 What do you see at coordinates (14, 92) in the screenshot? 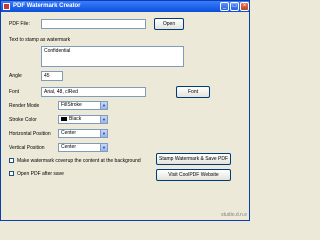
I see `font-label: Font` at bounding box center [14, 92].